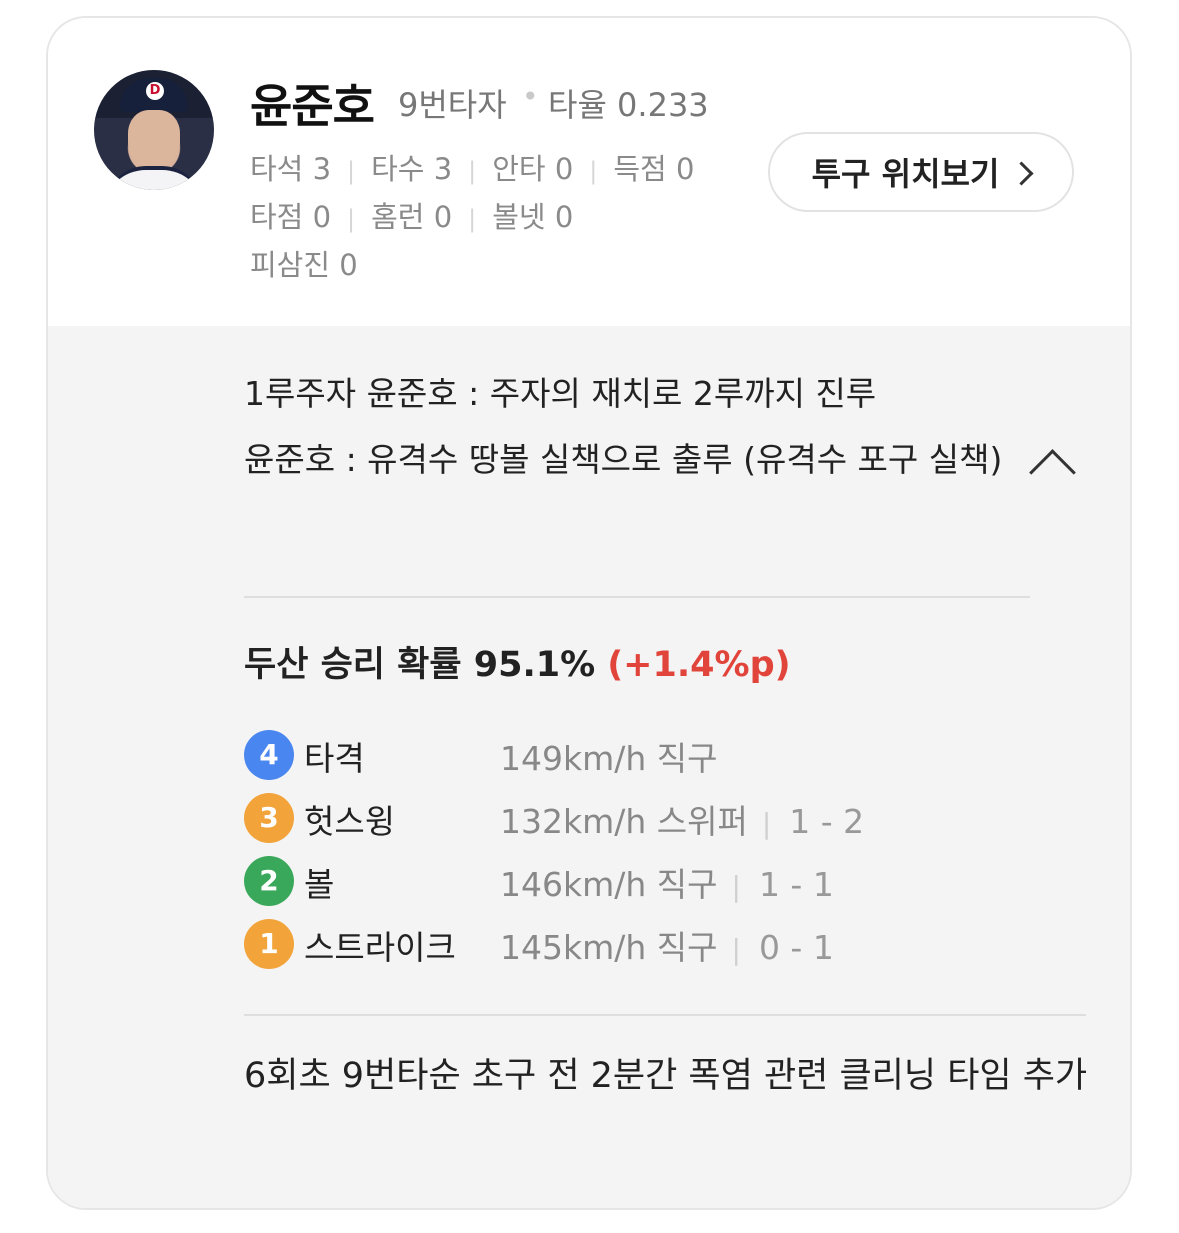 This screenshot has height=1233, width=1179. Describe the element at coordinates (517, 665) in the screenshot. I see `win-probability: 두산 승리 확률 95.1% (+1.4%p)` at that location.